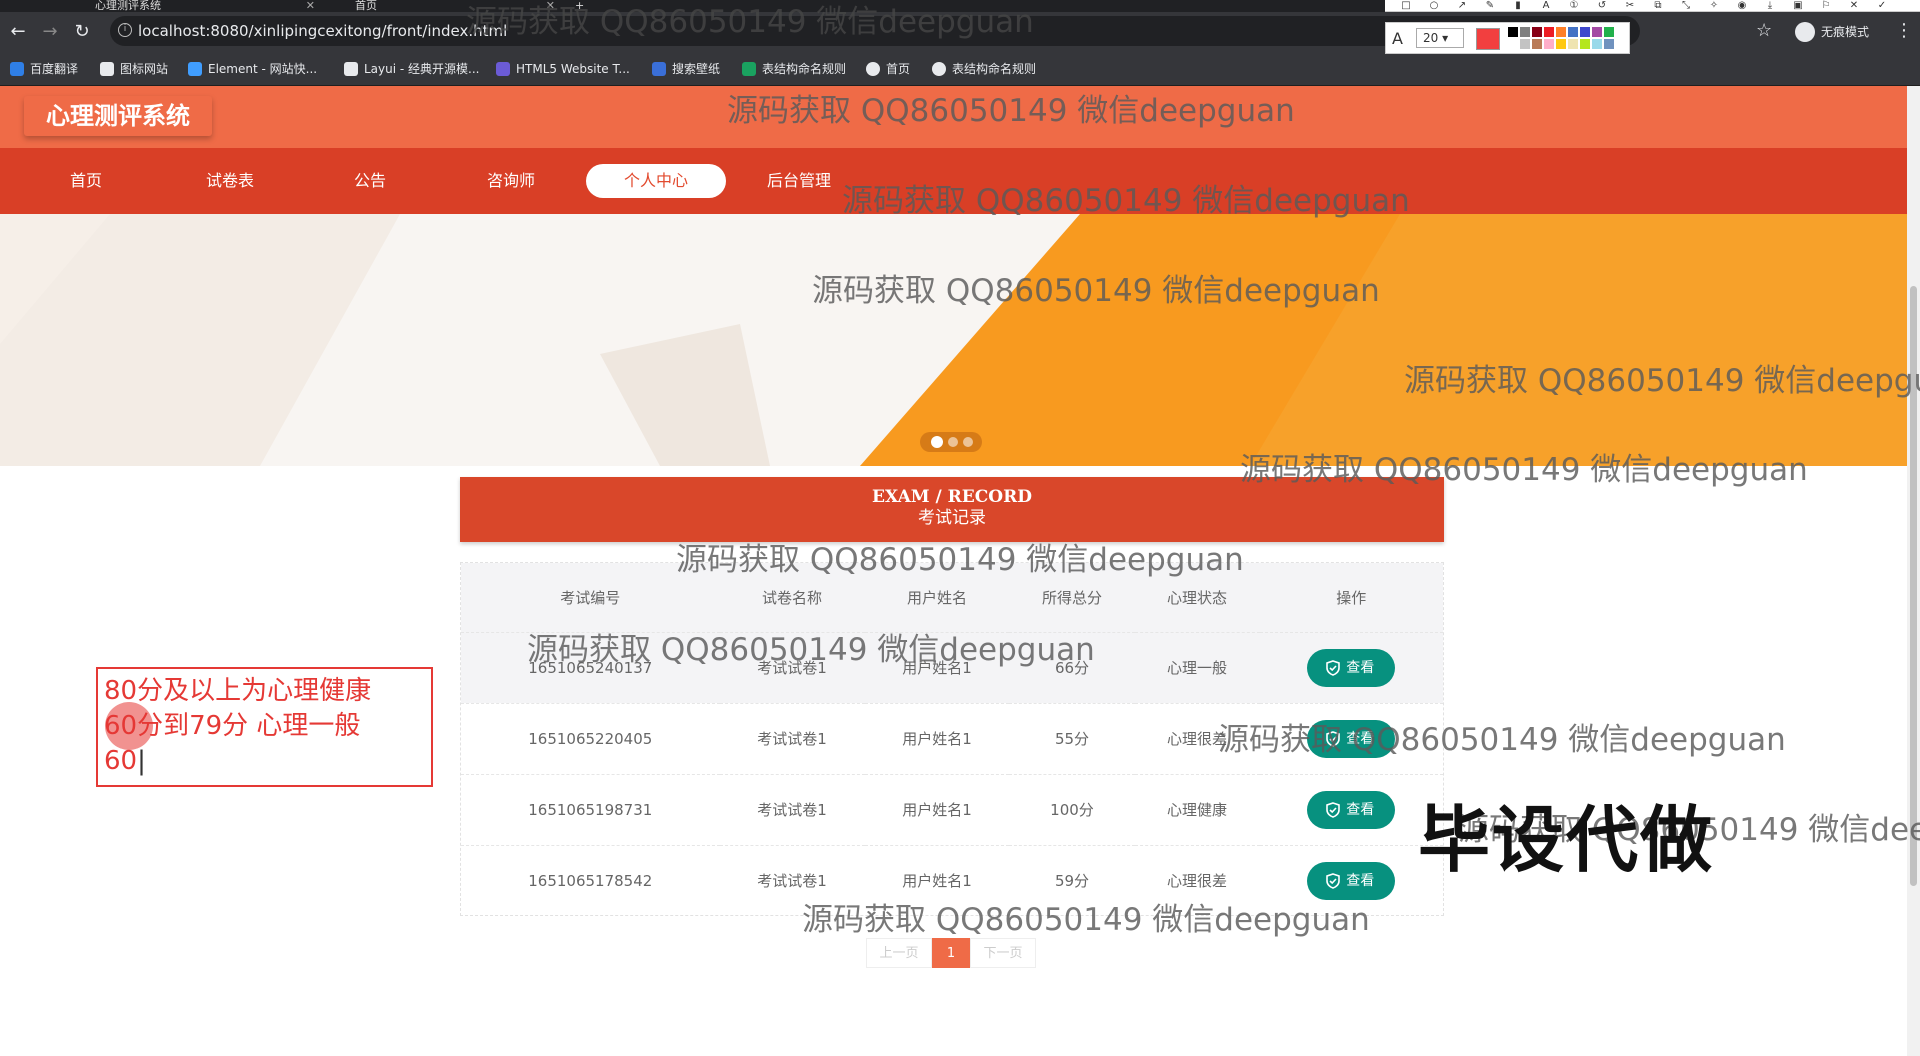  What do you see at coordinates (82, 32) in the screenshot?
I see `reload-icon: ↻` at bounding box center [82, 32].